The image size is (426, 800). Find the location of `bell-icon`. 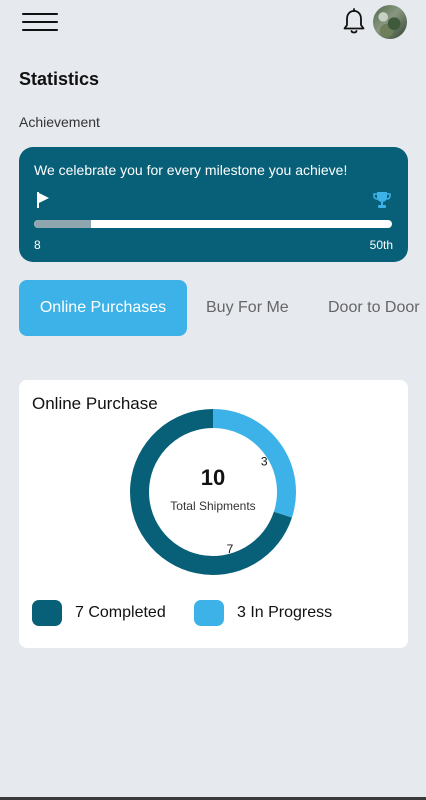

bell-icon is located at coordinates (354, 22).